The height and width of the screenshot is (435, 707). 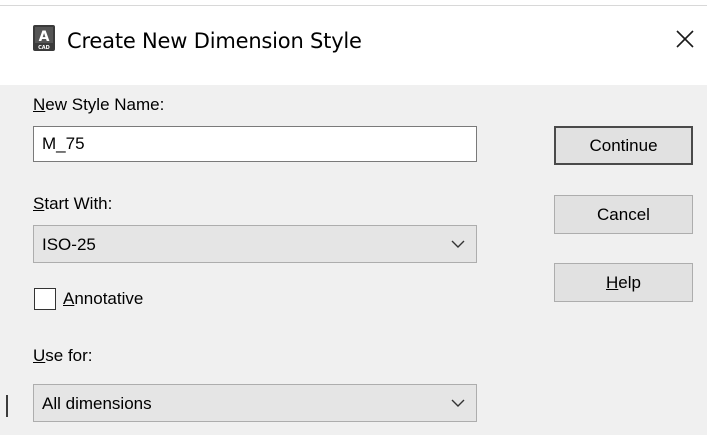 I want to click on start-with-selected-value: ISO-25, so click(x=69, y=244).